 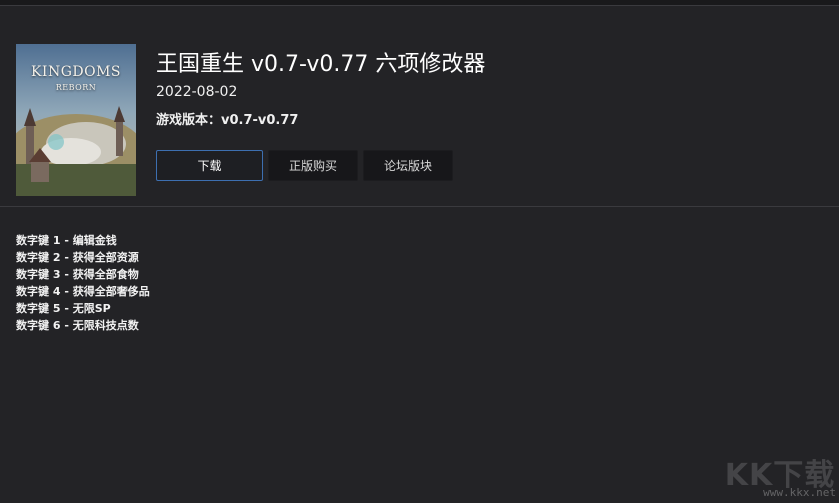 What do you see at coordinates (77, 325) in the screenshot?
I see `hotkey-item: 数字键 6 - 无限科技点数` at bounding box center [77, 325].